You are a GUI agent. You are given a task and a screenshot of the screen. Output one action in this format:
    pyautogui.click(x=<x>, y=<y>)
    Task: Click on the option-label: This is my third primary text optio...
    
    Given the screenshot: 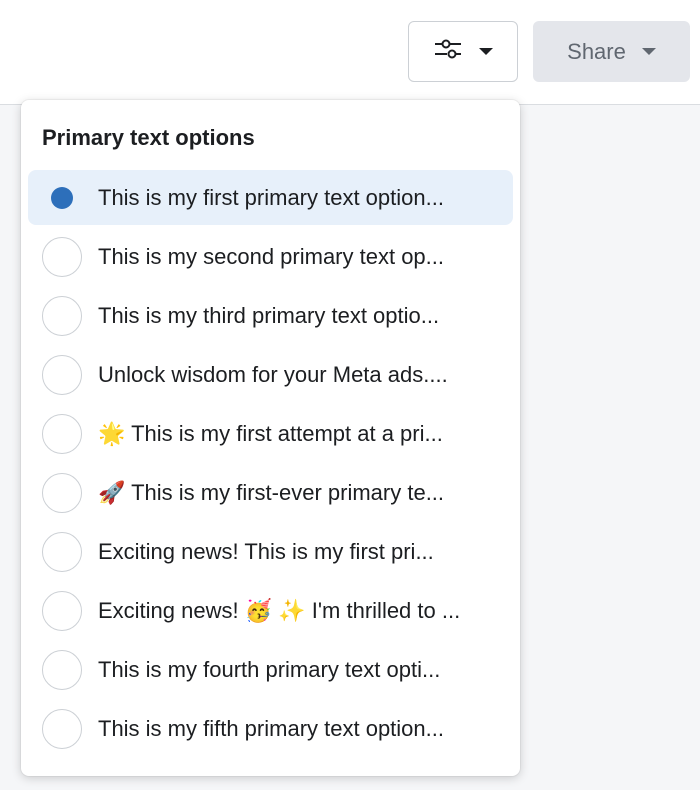 What is the action you would take?
    pyautogui.click(x=269, y=315)
    